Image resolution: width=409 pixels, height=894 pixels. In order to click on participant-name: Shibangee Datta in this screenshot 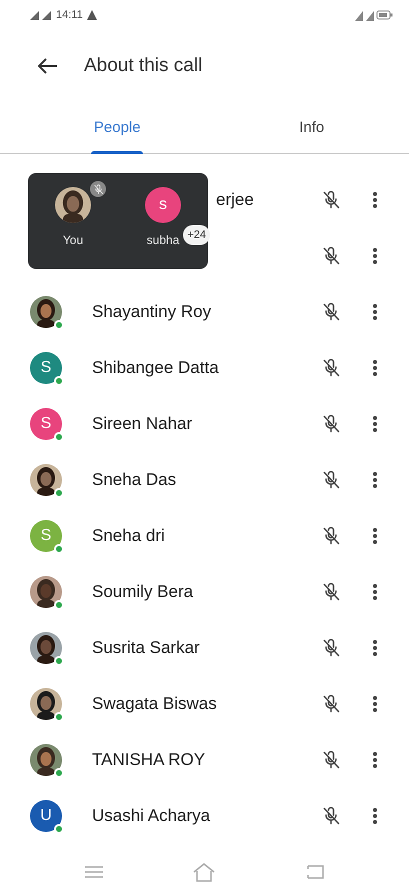, I will do `click(156, 368)`.